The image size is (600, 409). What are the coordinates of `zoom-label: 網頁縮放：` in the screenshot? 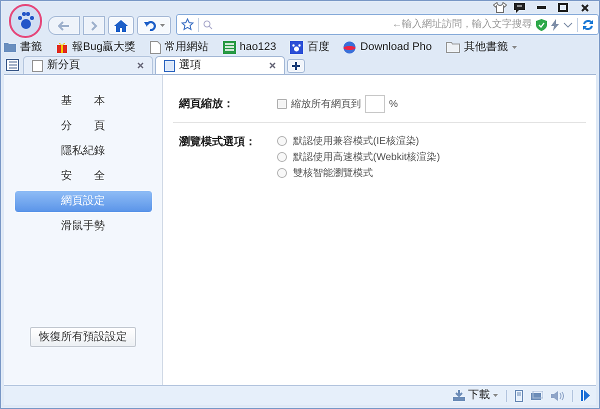 It's located at (206, 104).